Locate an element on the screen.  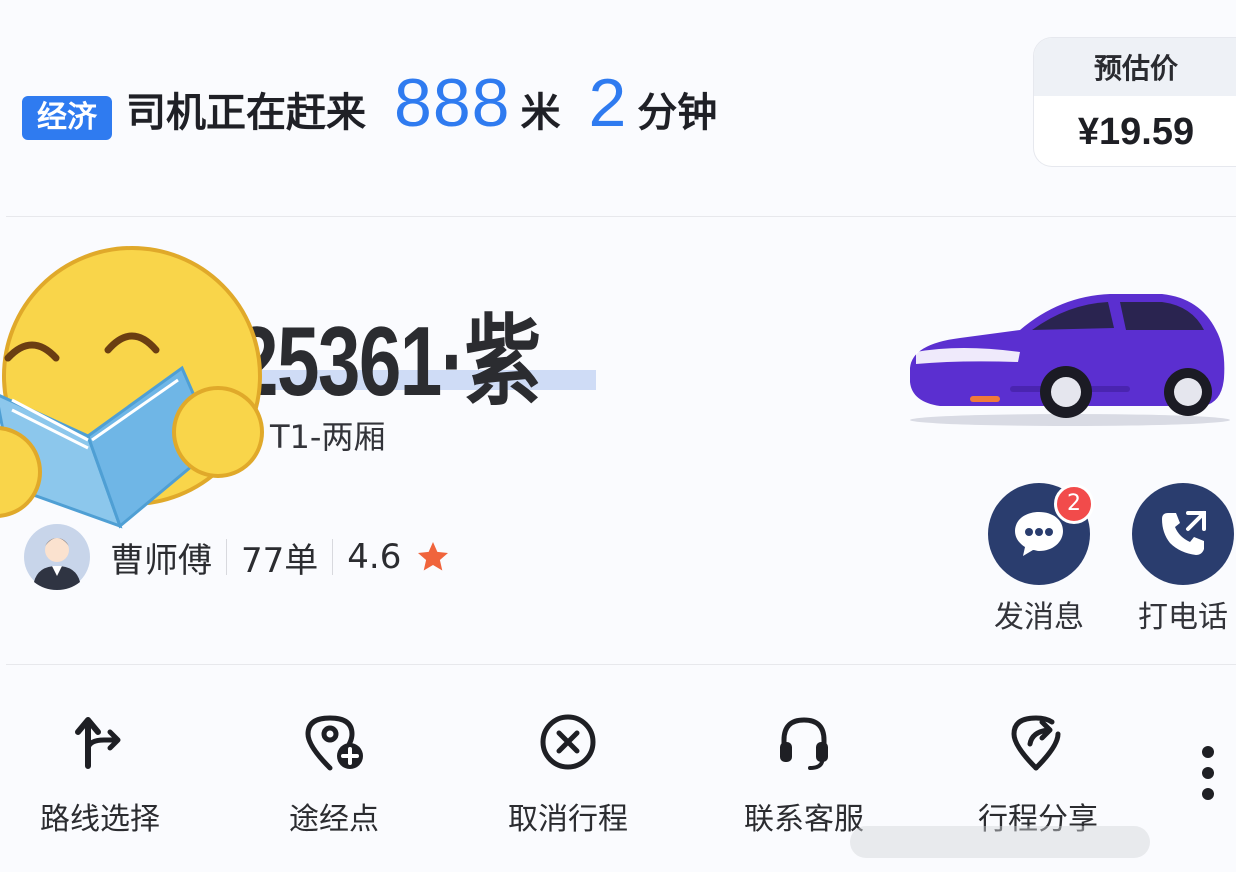
phone-call-icon is located at coordinates (1184, 533).